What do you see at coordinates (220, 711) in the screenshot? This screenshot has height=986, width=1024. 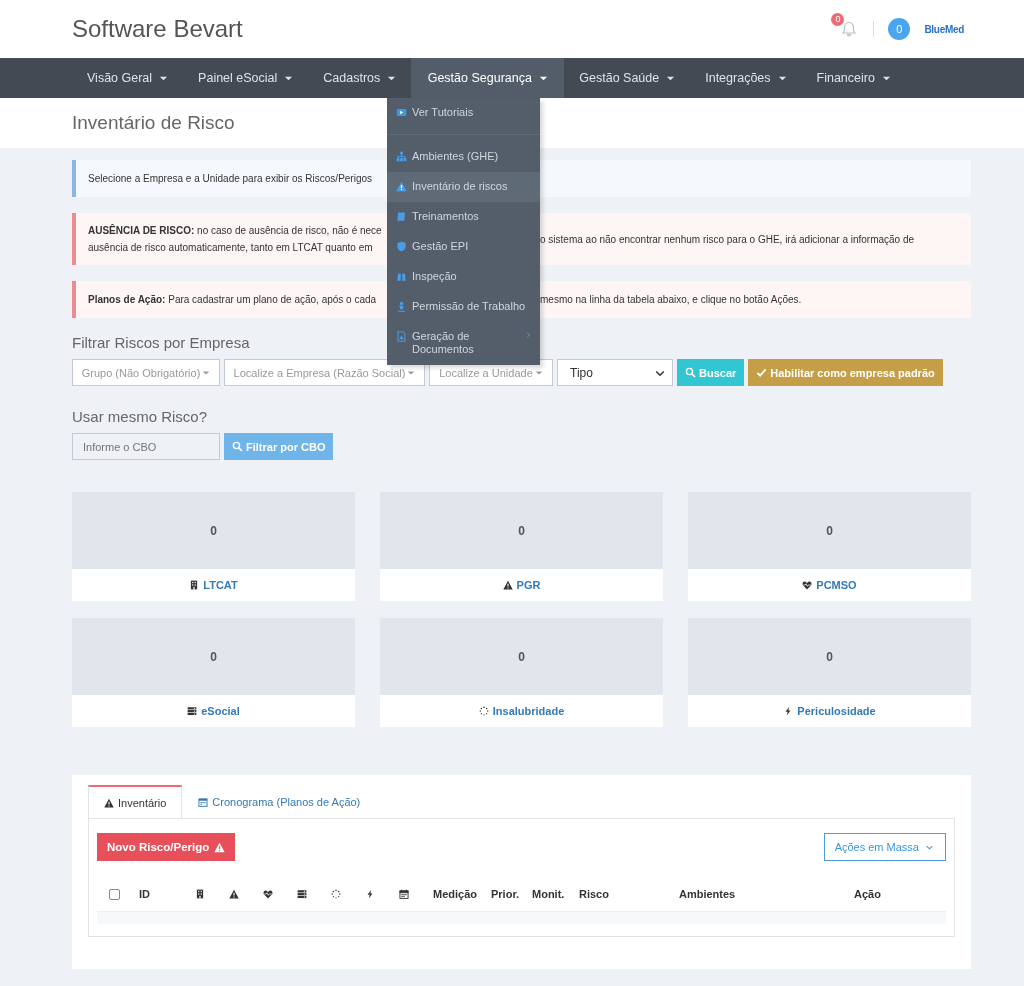 I see `card-link: eSocial` at bounding box center [220, 711].